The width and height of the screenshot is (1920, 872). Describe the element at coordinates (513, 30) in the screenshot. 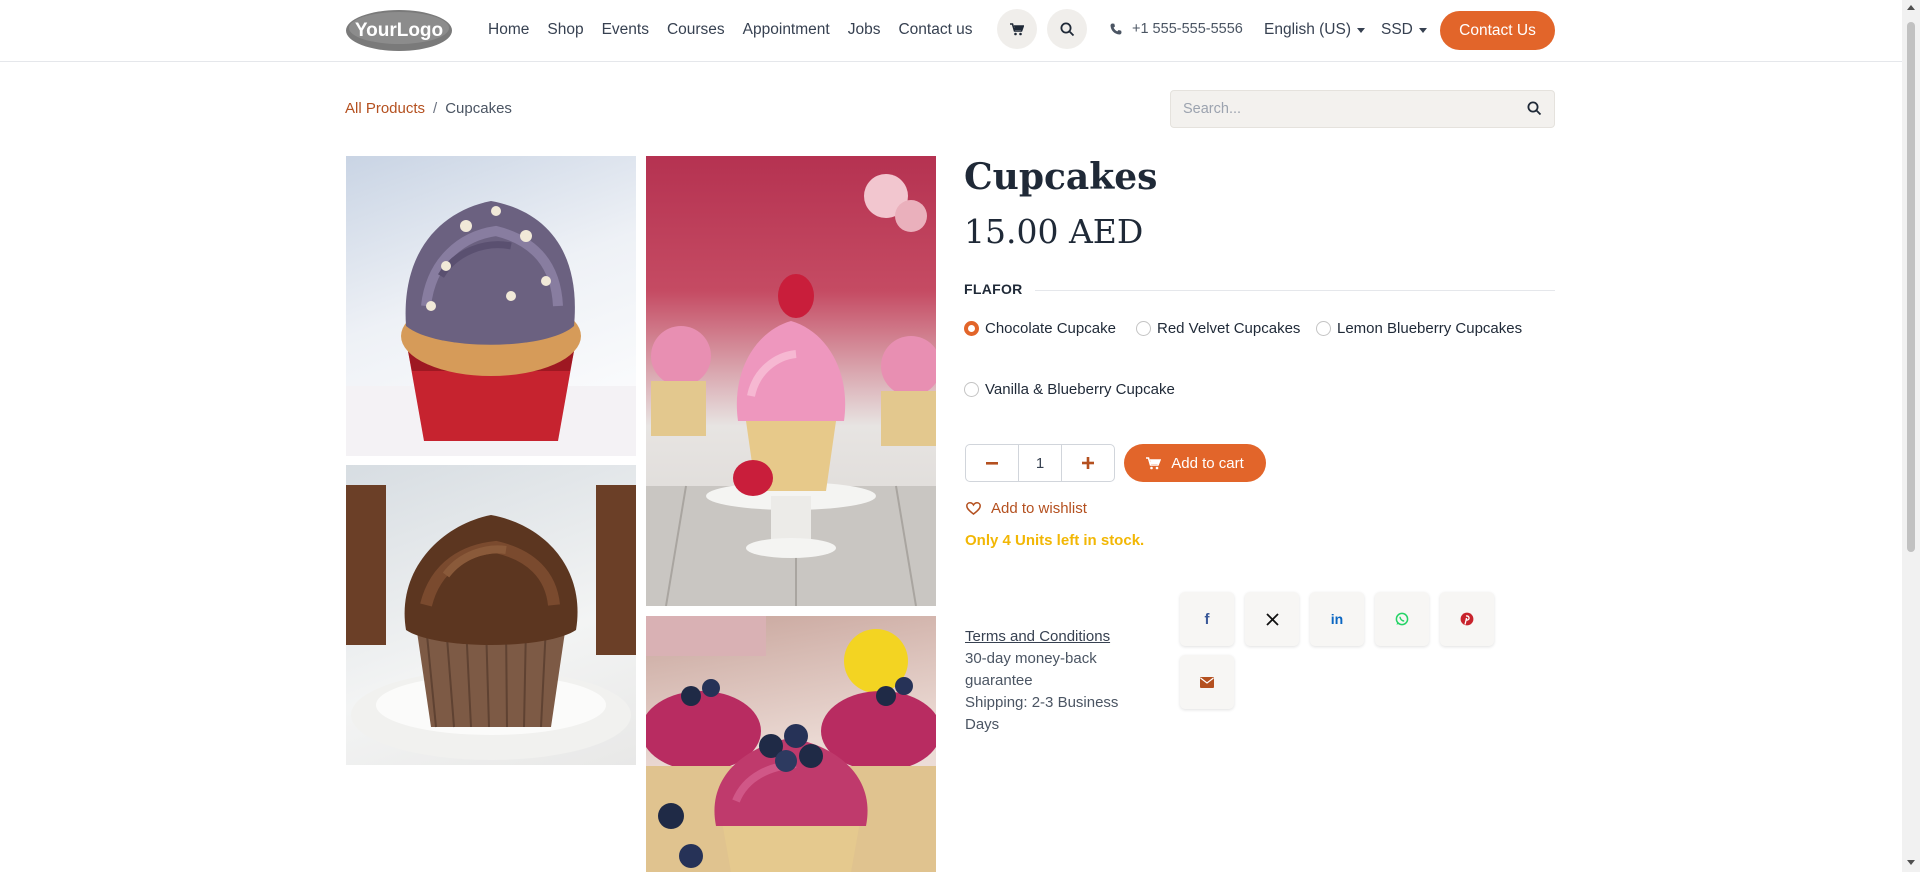

I see `nav-home: Home` at that location.